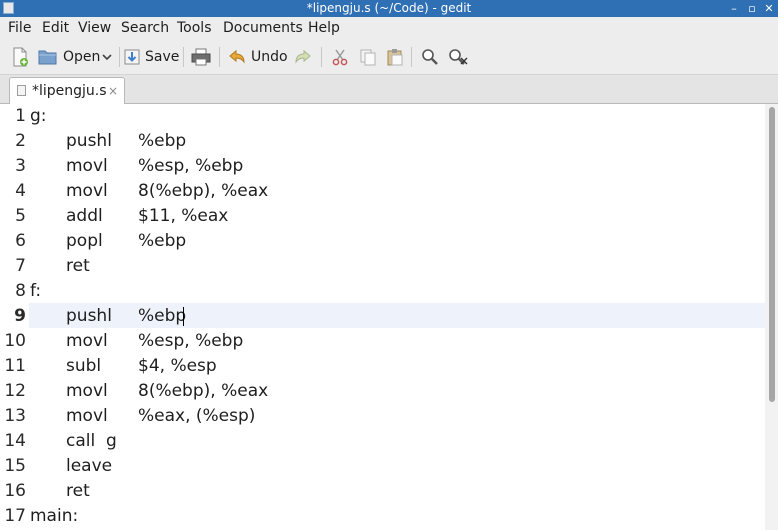 The width and height of the screenshot is (778, 530). I want to click on window-title: *lipengju.s (~/Code) - gedit, so click(389, 8).